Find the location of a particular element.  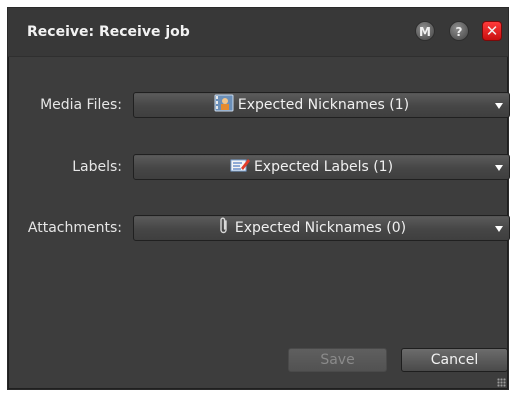

m-button: M is located at coordinates (425, 31).